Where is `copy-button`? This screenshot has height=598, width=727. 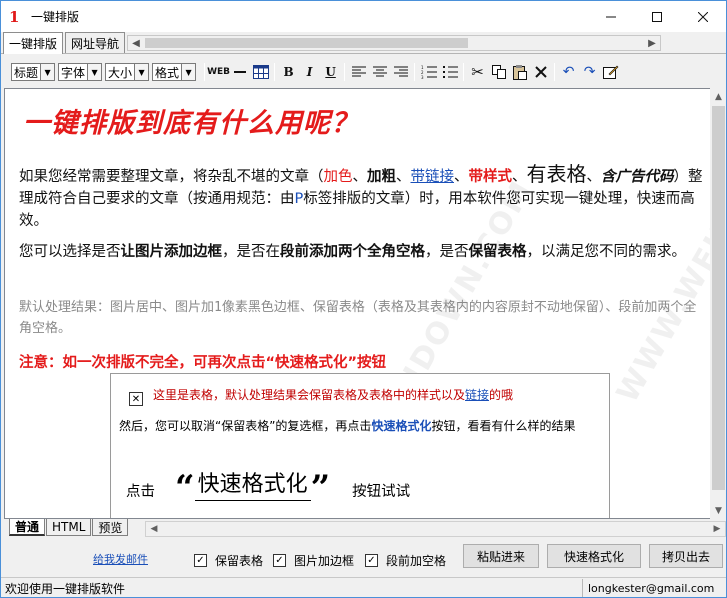
copy-button is located at coordinates (498, 72).